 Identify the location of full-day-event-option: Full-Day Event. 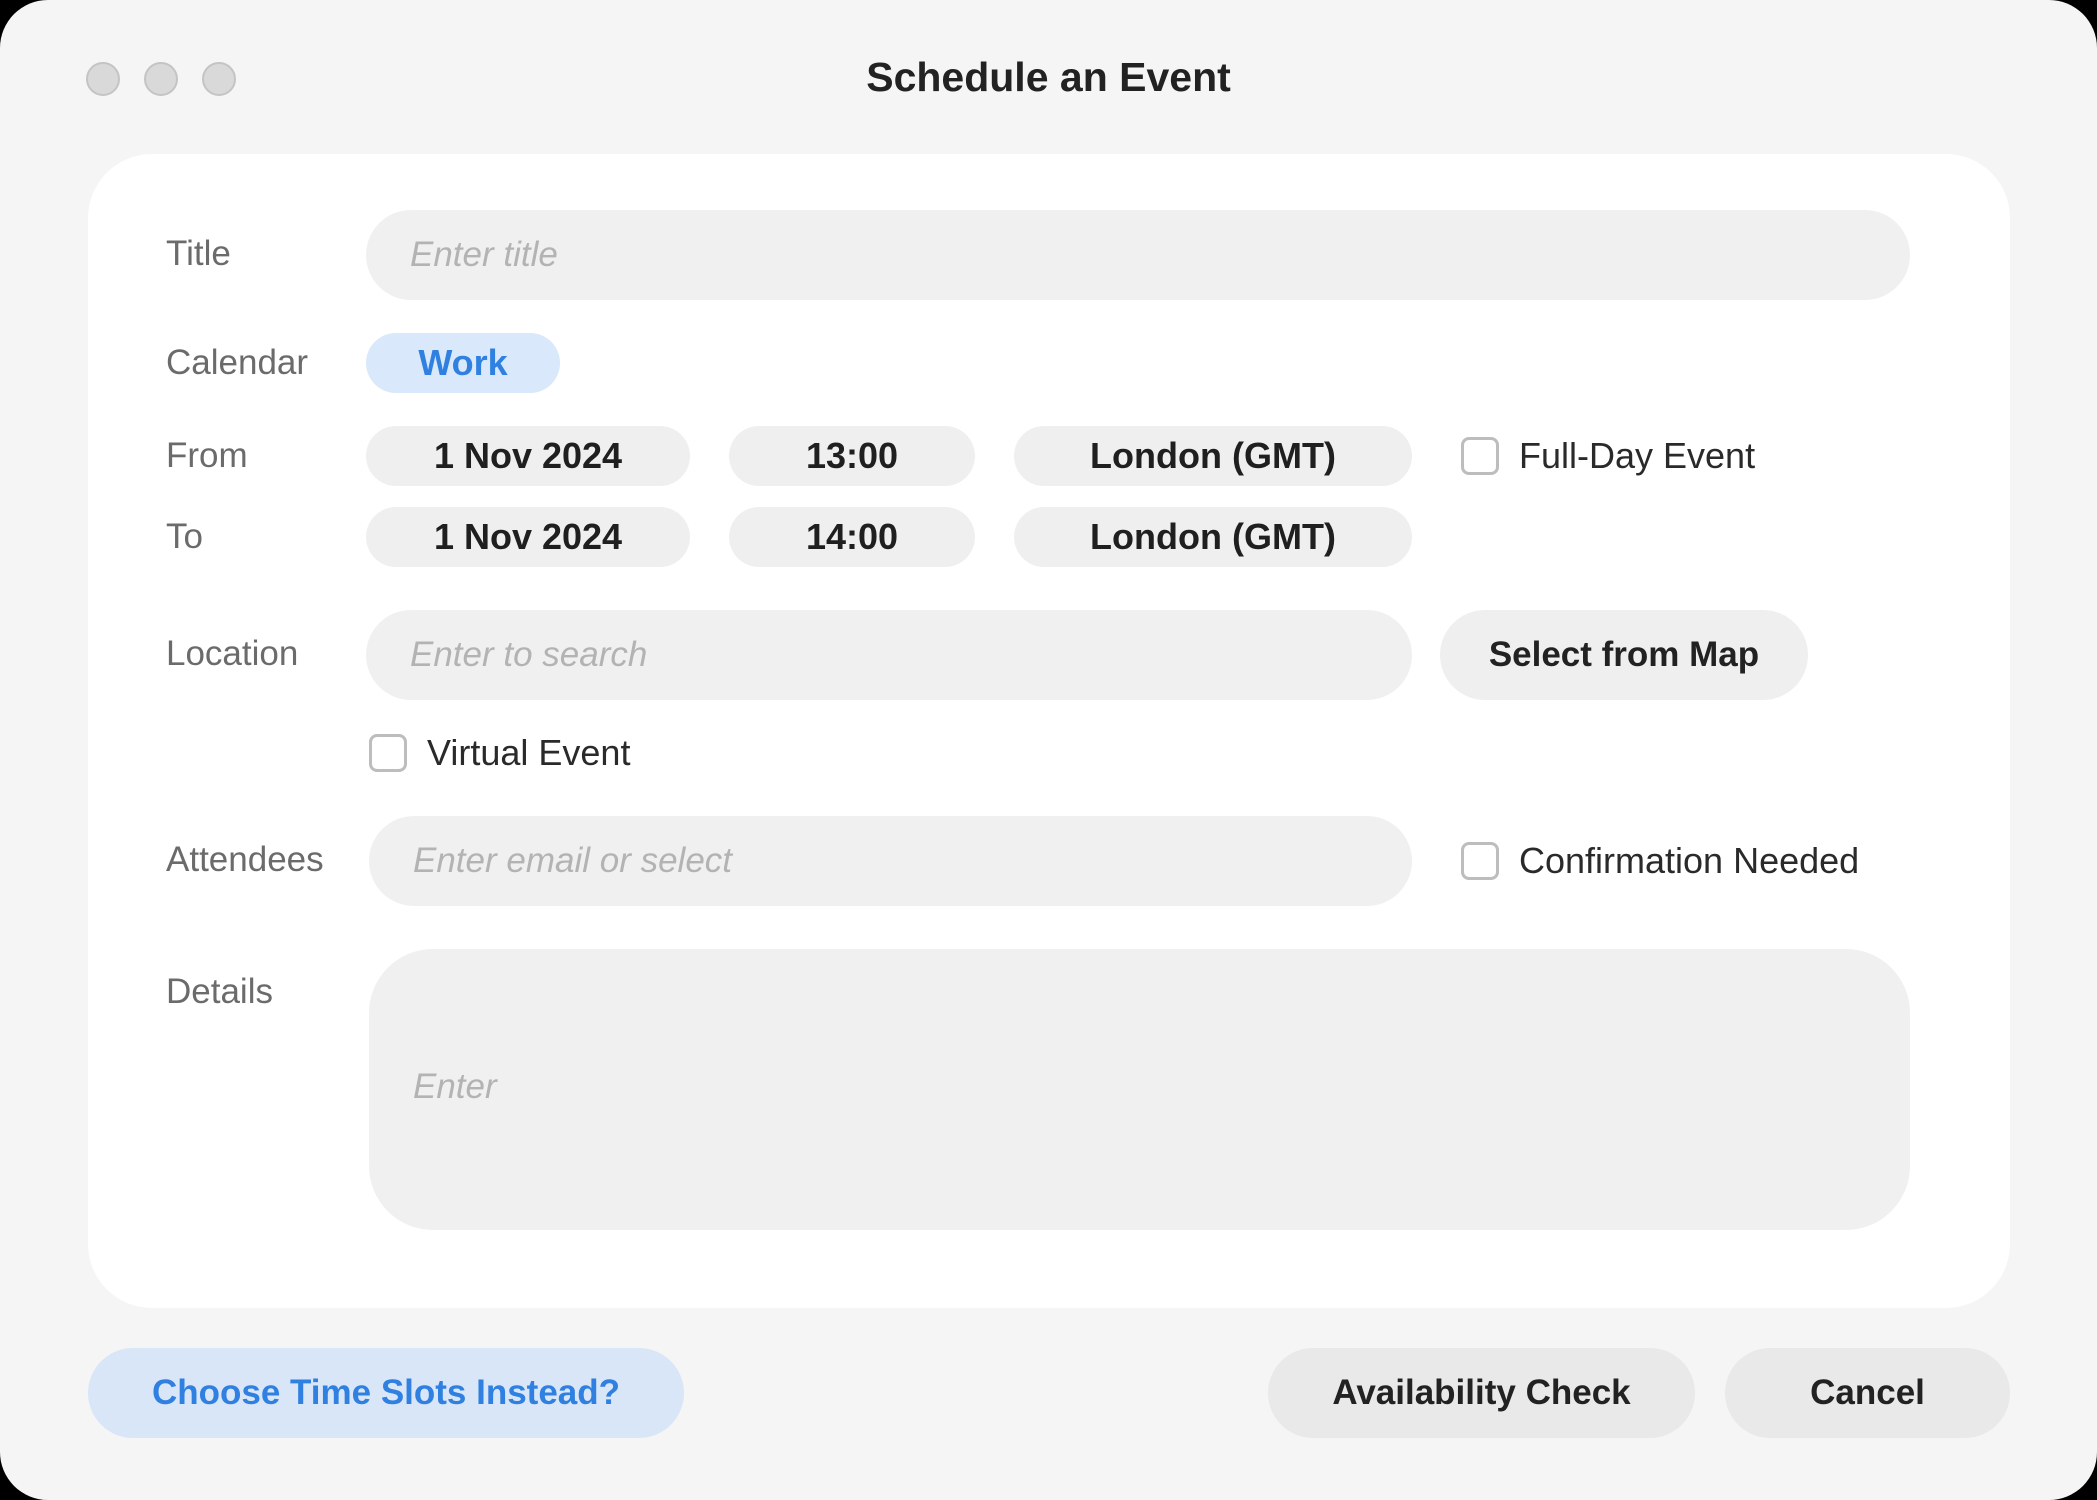
(1608, 456).